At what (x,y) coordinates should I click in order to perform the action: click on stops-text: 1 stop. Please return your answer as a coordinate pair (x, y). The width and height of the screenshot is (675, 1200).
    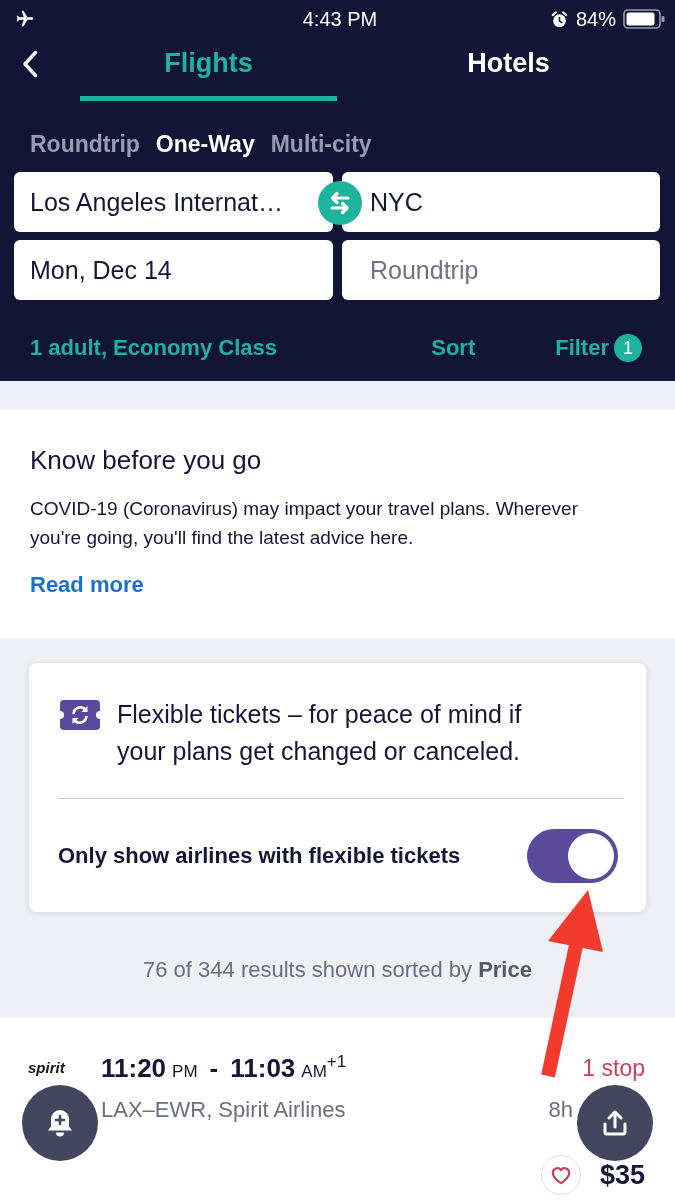
    Looking at the image, I should click on (613, 1068).